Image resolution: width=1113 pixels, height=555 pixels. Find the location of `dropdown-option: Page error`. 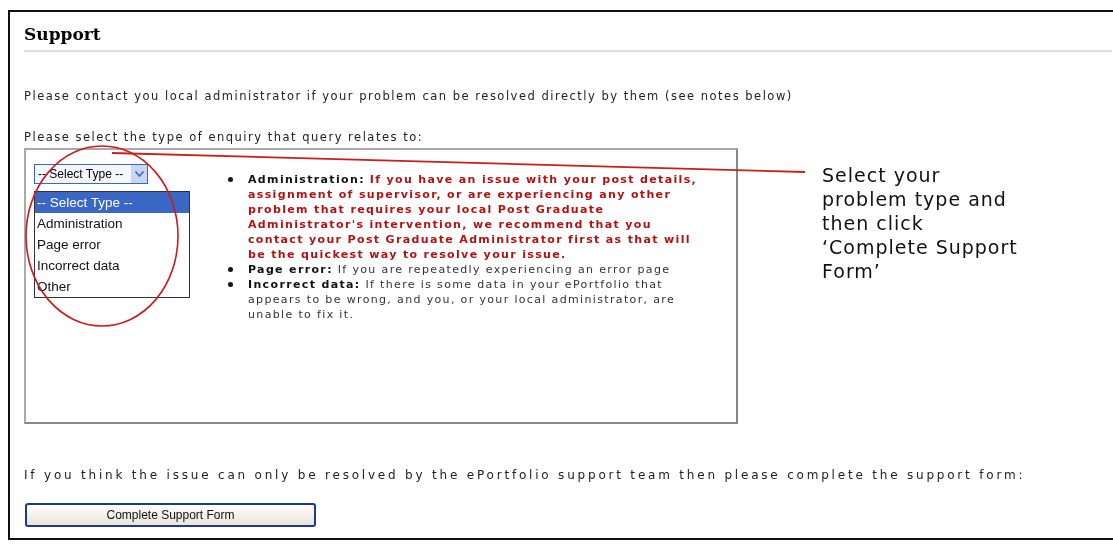

dropdown-option: Page error is located at coordinates (112, 244).